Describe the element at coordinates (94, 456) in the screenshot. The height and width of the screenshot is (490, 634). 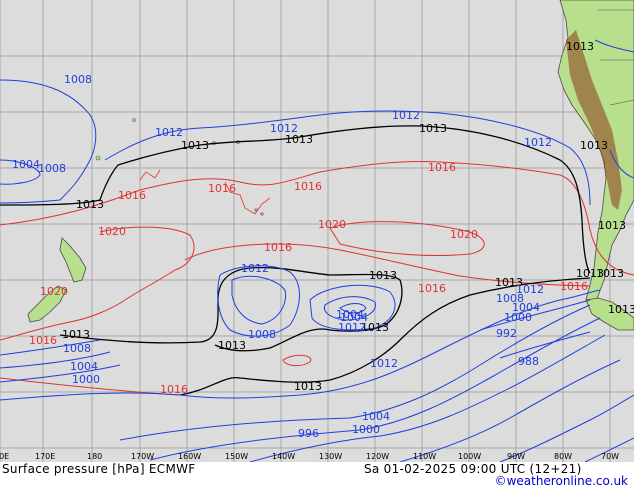
I see `lon-label: 180` at that location.